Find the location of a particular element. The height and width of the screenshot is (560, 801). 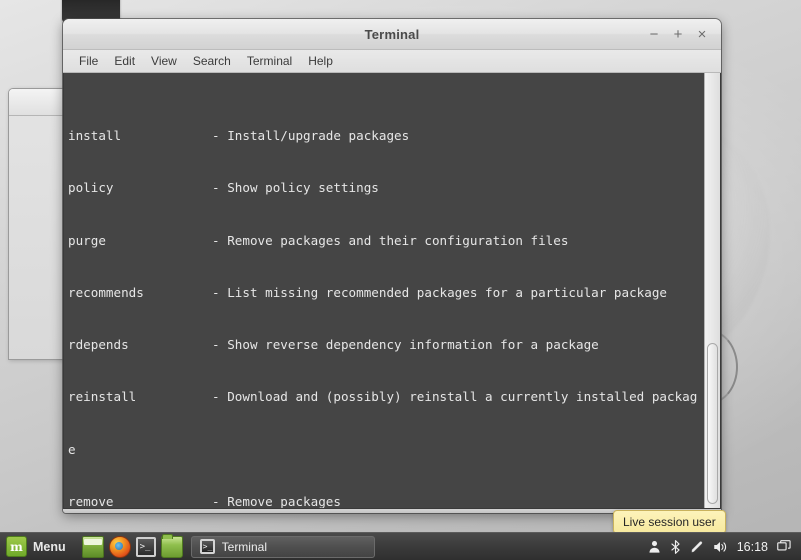

linux-mint-logo-icon: m is located at coordinates (16, 546).